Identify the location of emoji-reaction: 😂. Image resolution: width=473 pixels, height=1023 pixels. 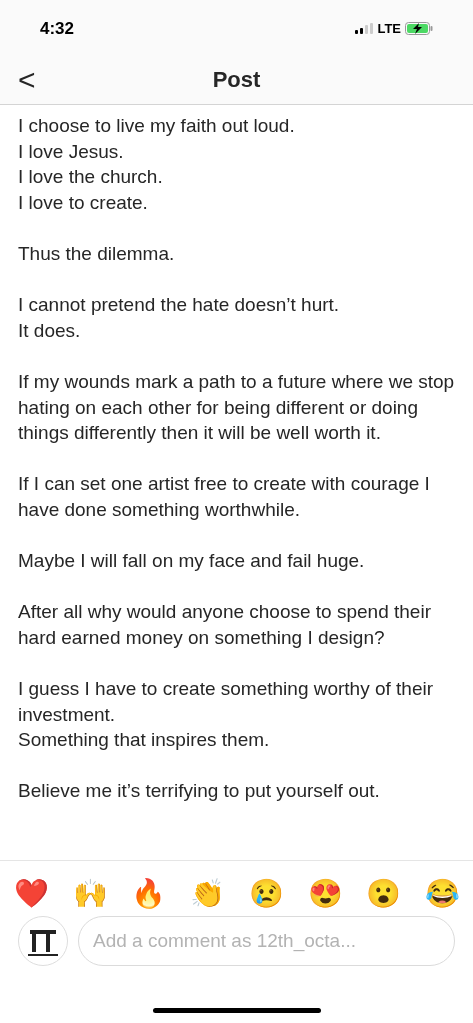
(441, 894).